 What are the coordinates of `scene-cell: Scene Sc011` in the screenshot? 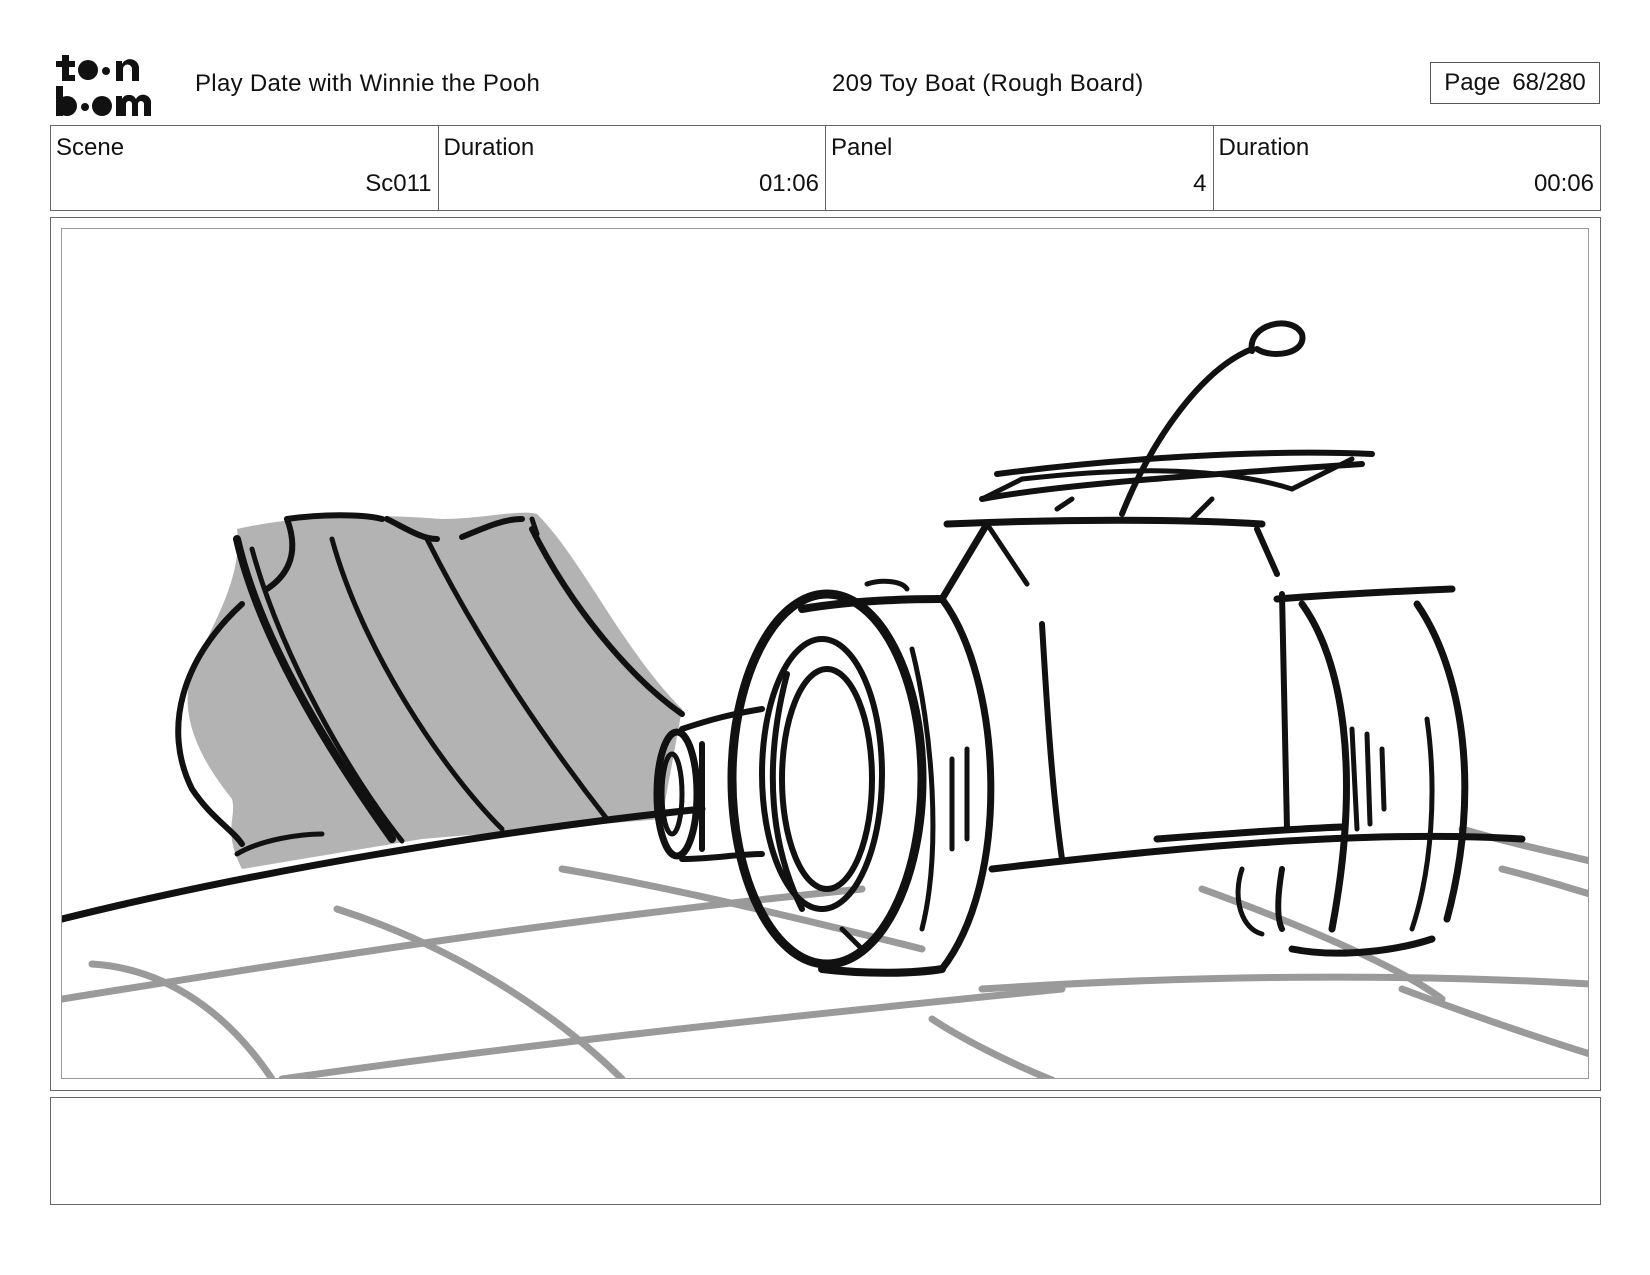 It's located at (245, 168).